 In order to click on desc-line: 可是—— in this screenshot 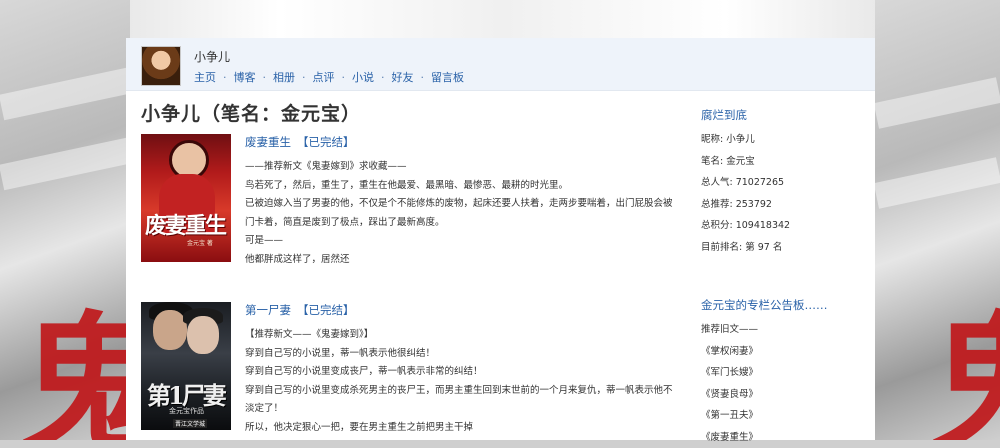, I will do `click(463, 241)`.